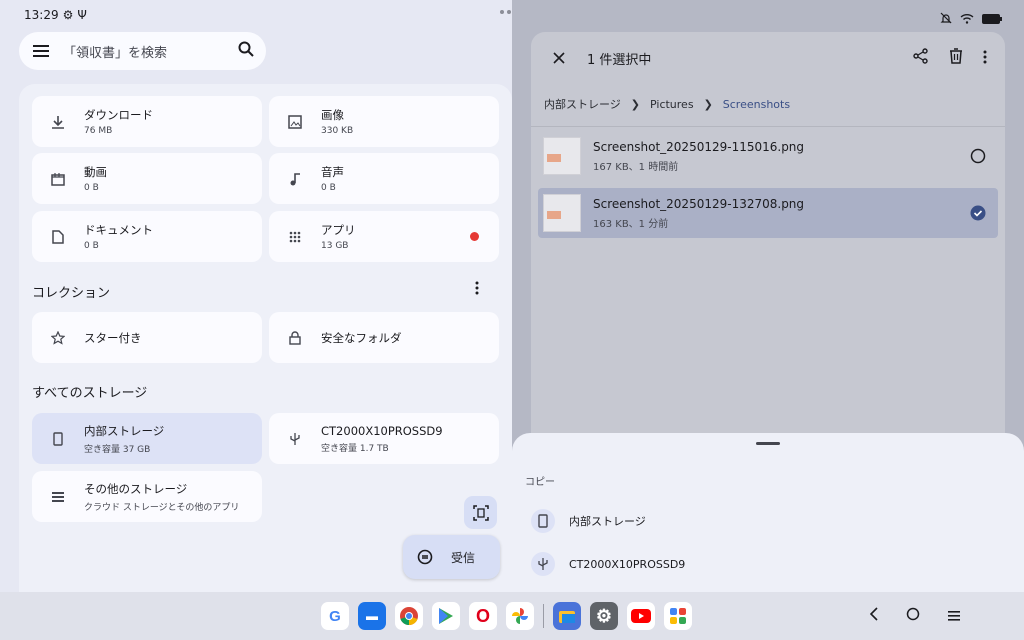 This screenshot has height=640, width=1024. What do you see at coordinates (147, 337) in the screenshot?
I see `collection-starred: スター付き` at bounding box center [147, 337].